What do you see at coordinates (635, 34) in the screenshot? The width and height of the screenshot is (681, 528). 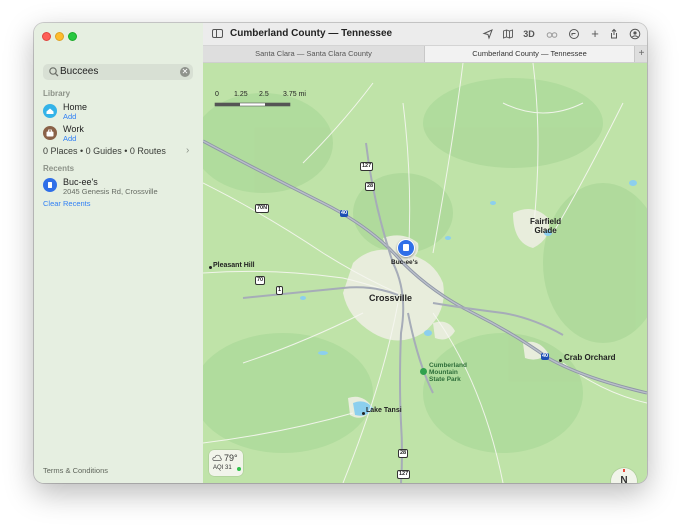 I see `account-icon` at bounding box center [635, 34].